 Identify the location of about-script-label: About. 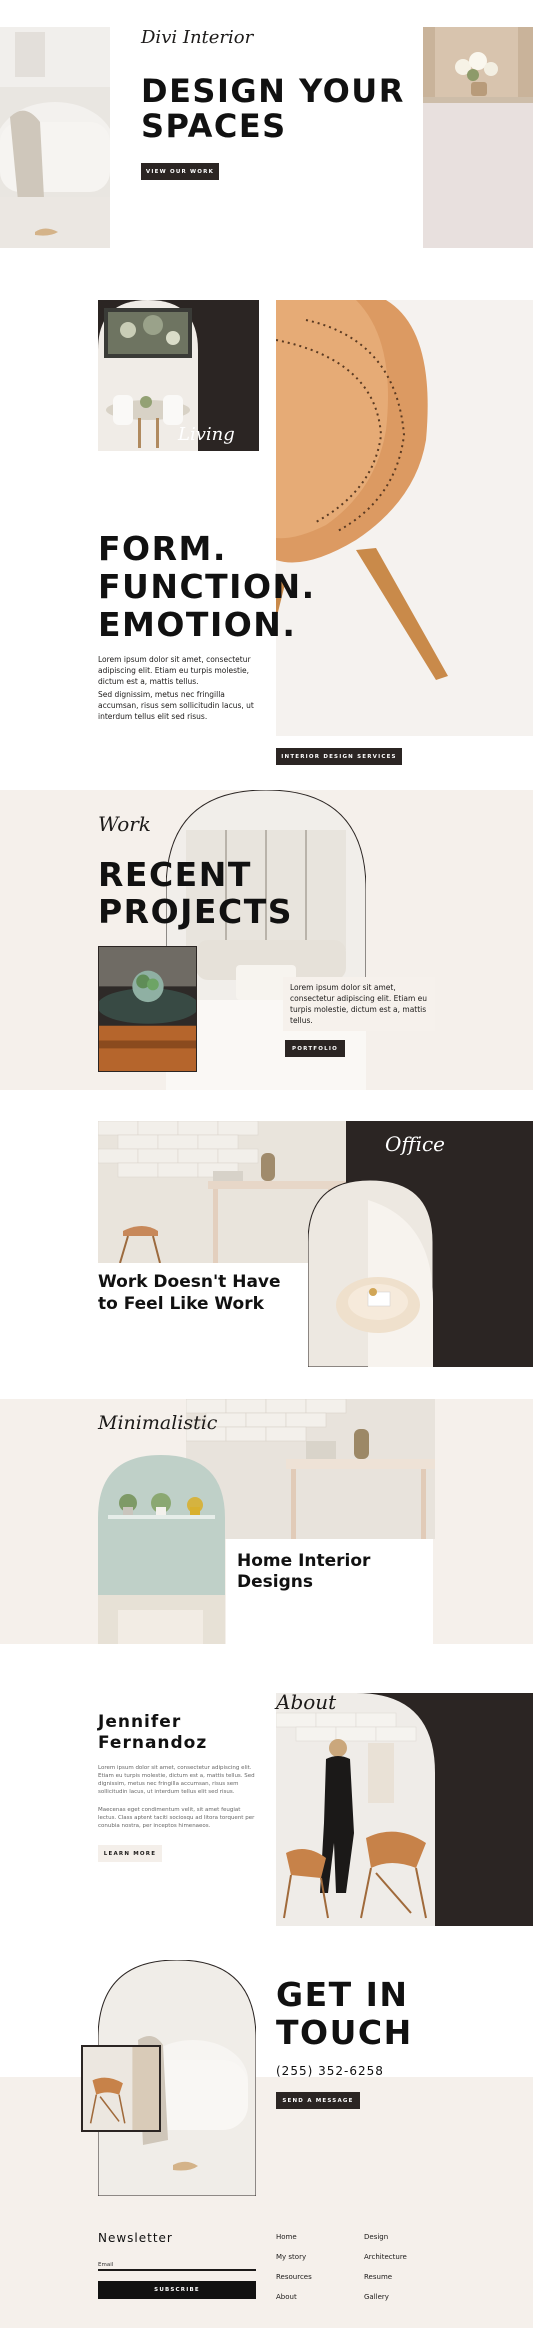
(306, 1702).